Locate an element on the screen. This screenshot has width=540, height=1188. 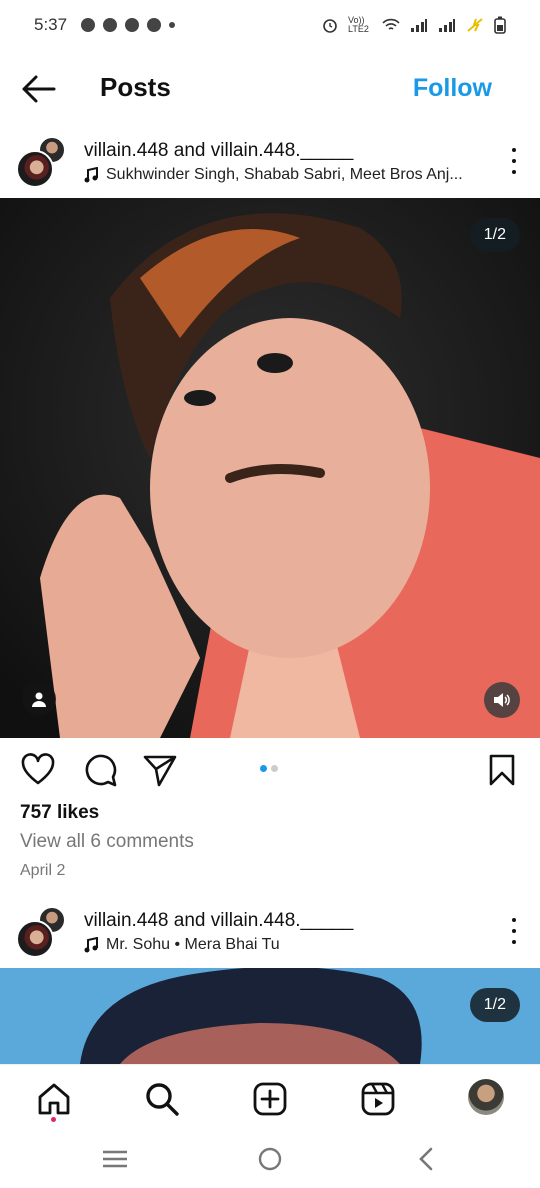
tagged-people-button is located at coordinates (39, 699).